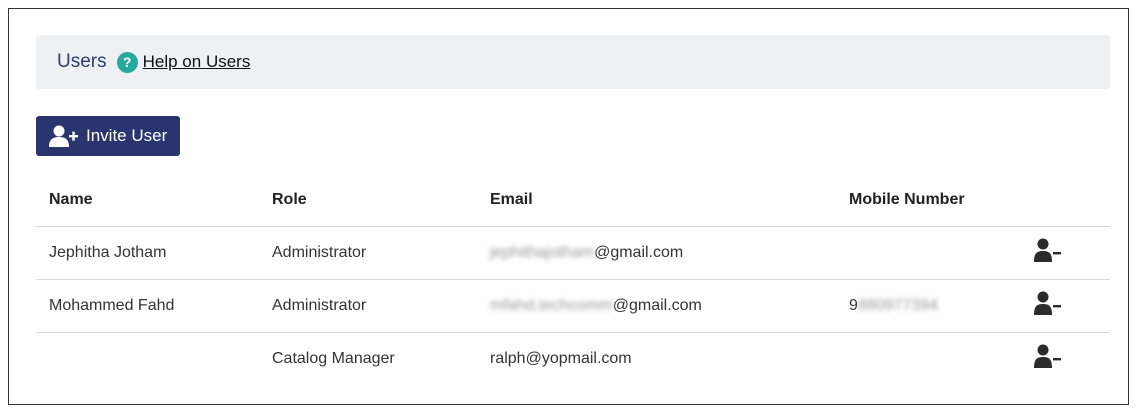  What do you see at coordinates (147, 306) in the screenshot?
I see `cell-name: Mohammed Fahd` at bounding box center [147, 306].